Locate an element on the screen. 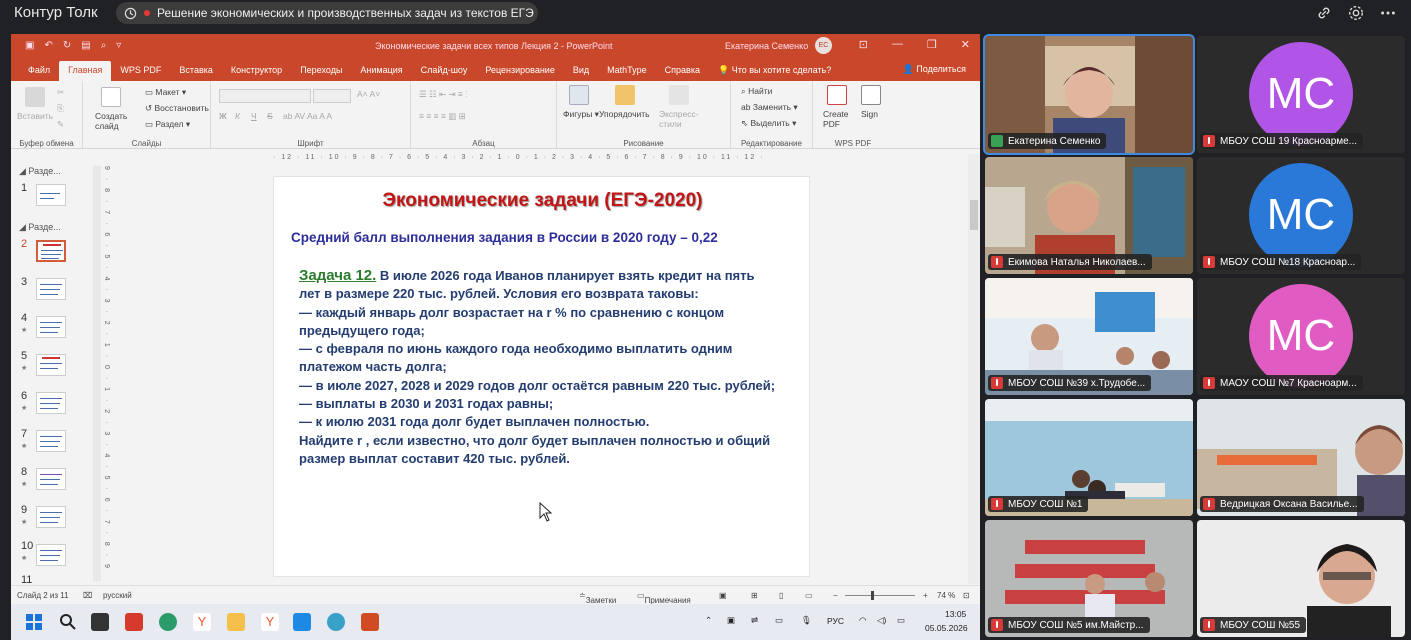 The width and height of the screenshot is (1411, 640). spellcheck-icon: ⌧ is located at coordinates (87, 595).